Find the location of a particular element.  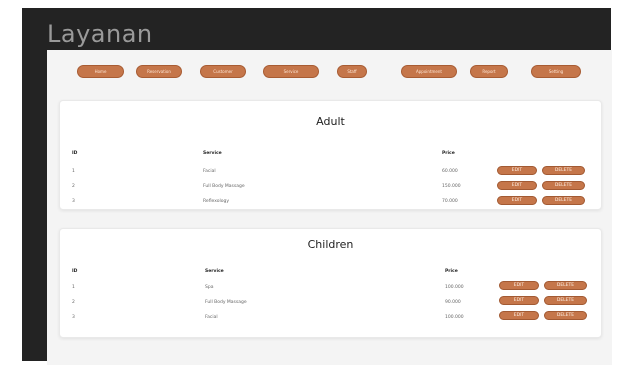

cell-price: 150.000 is located at coordinates (451, 186).